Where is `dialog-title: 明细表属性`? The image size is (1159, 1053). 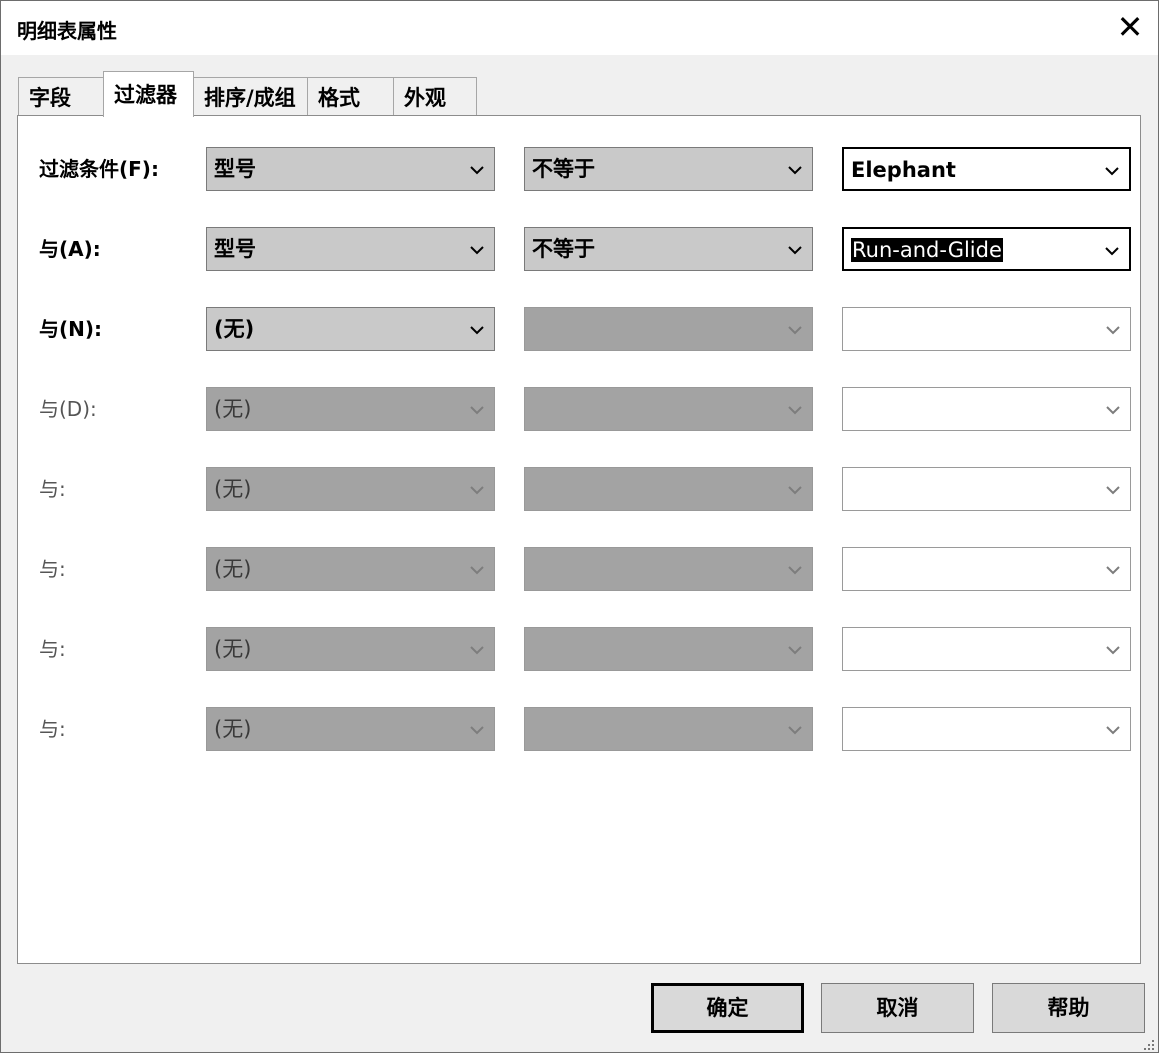 dialog-title: 明细表属性 is located at coordinates (67, 31).